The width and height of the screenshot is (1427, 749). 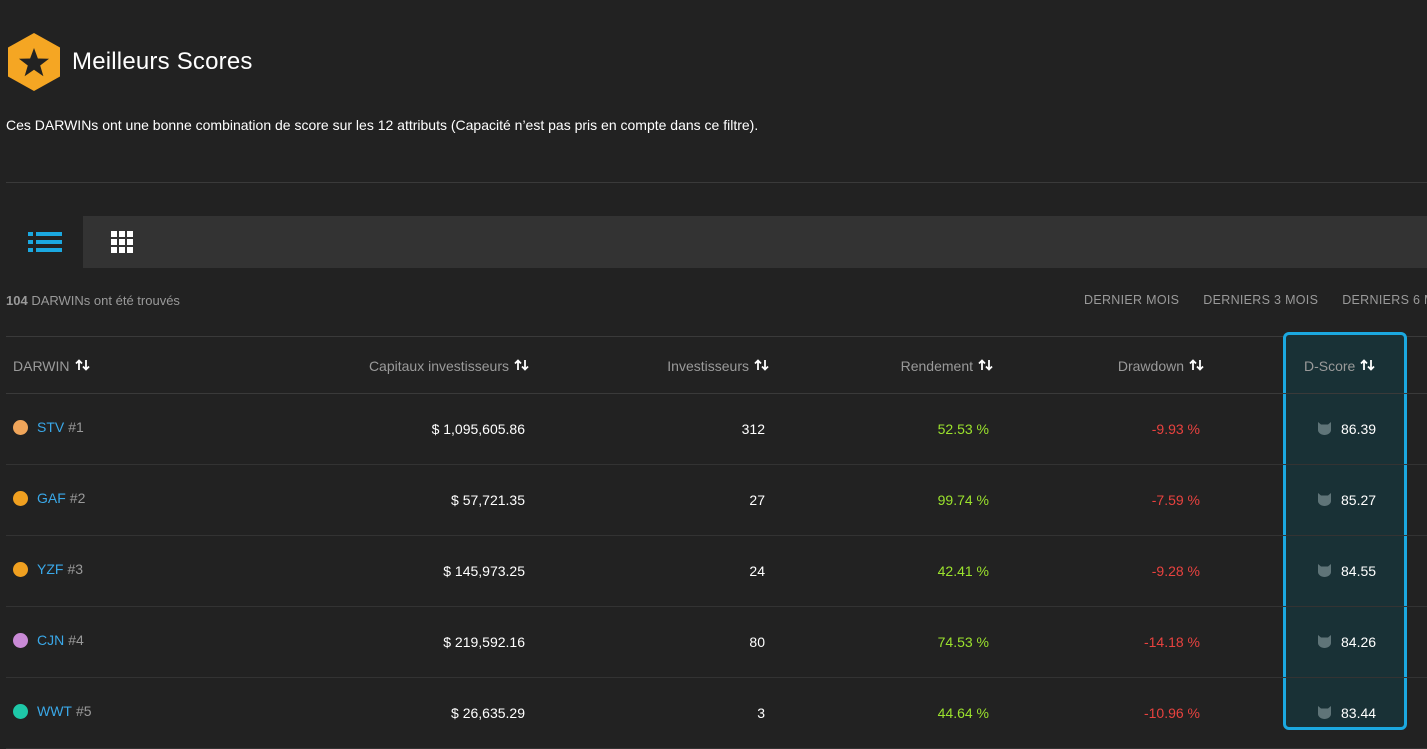 What do you see at coordinates (488, 713) in the screenshot?
I see `capital-cell: $ 26,635.29` at bounding box center [488, 713].